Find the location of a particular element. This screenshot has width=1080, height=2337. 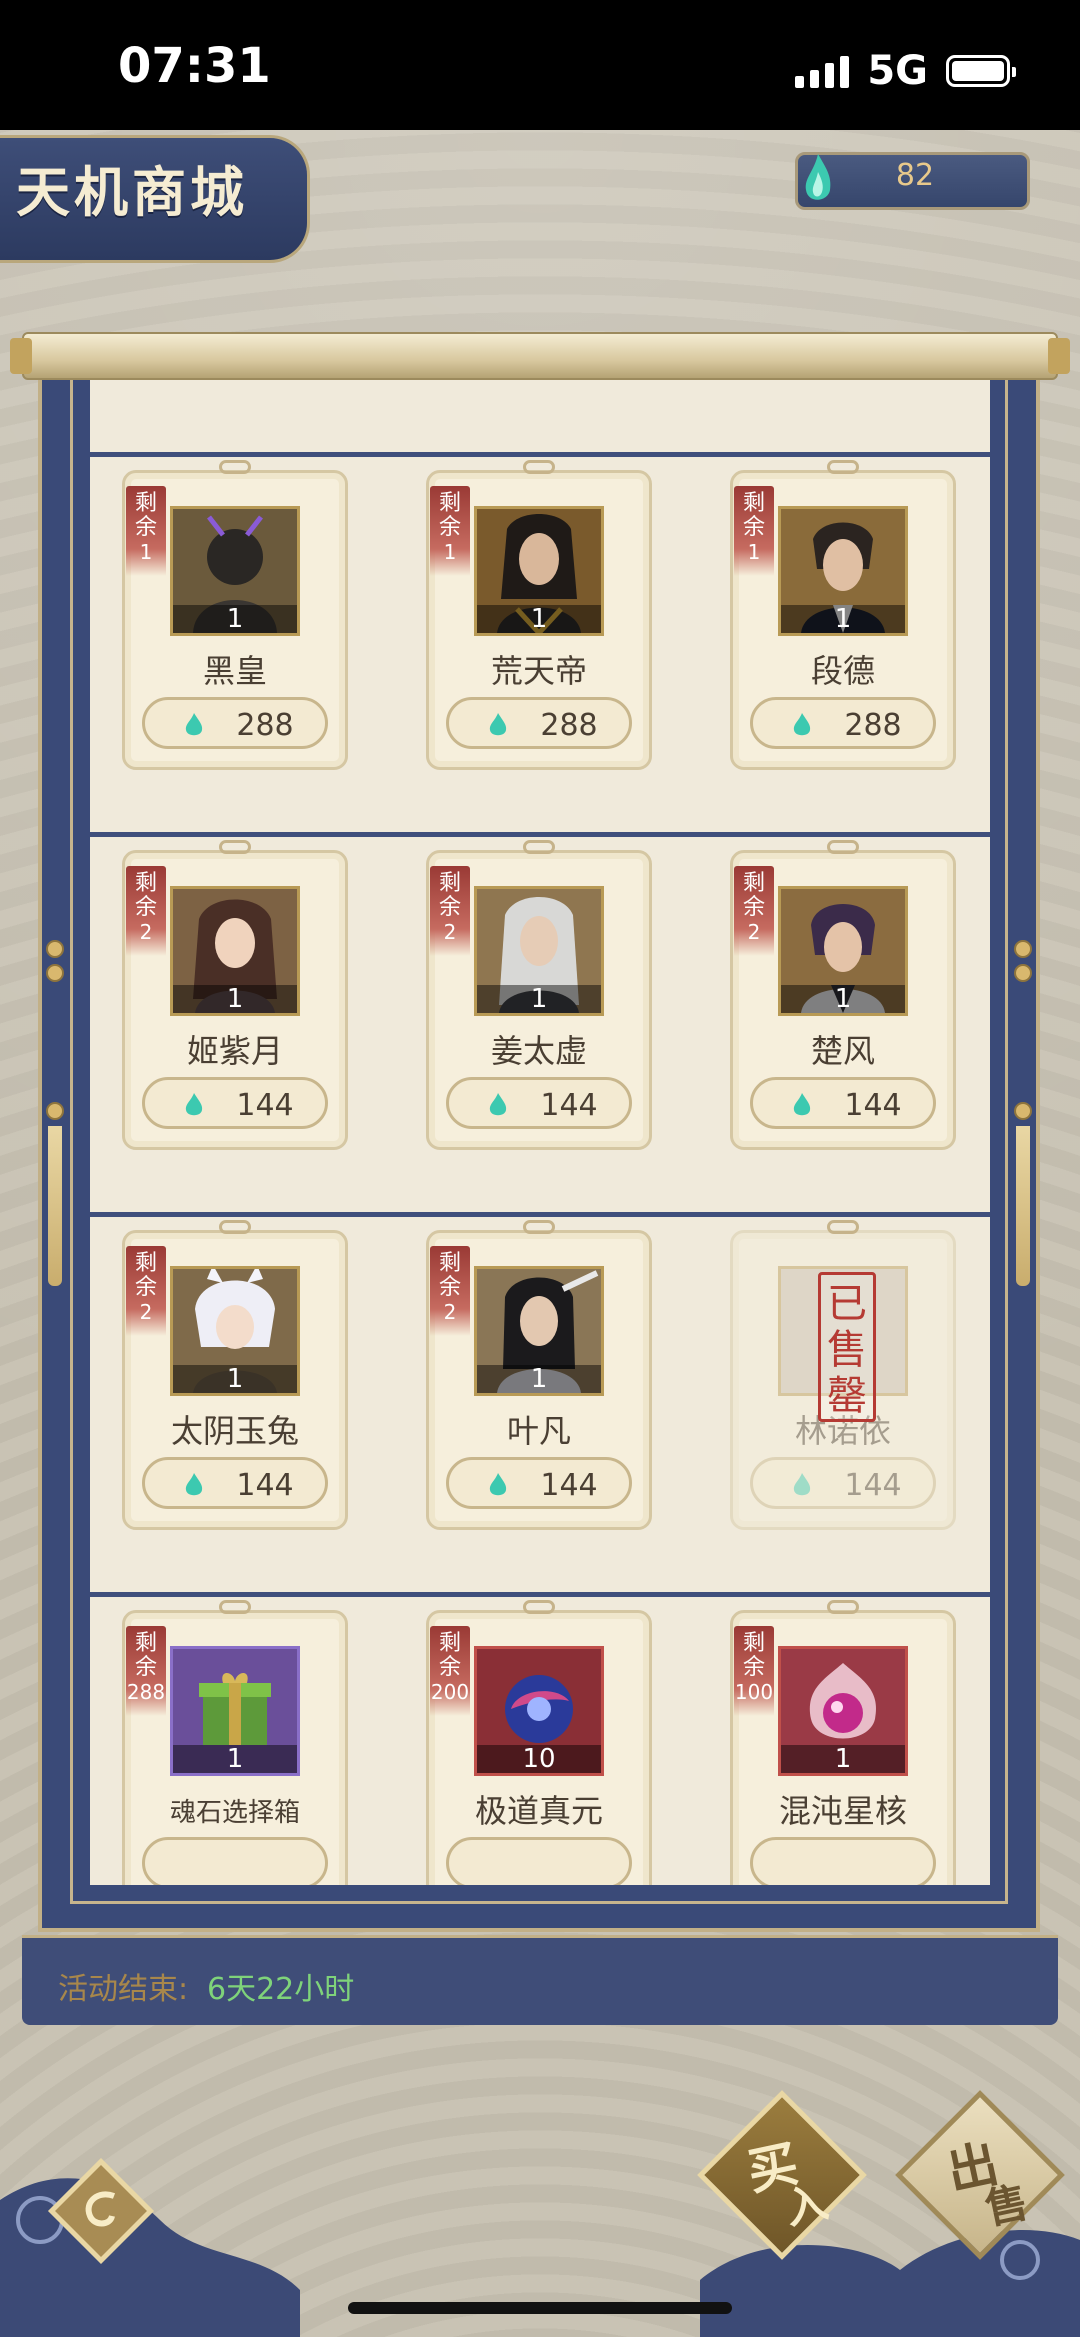

roller-cap-right is located at coordinates (1059, 356).